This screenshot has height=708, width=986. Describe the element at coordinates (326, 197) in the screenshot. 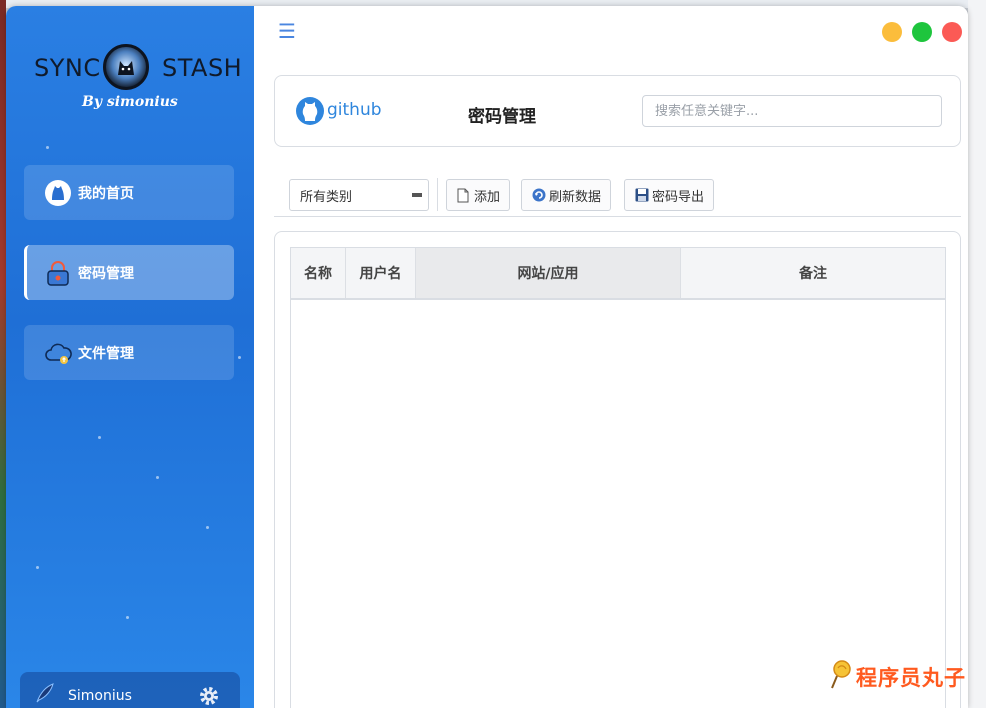

I see `category-select-value: 所有类别` at that location.